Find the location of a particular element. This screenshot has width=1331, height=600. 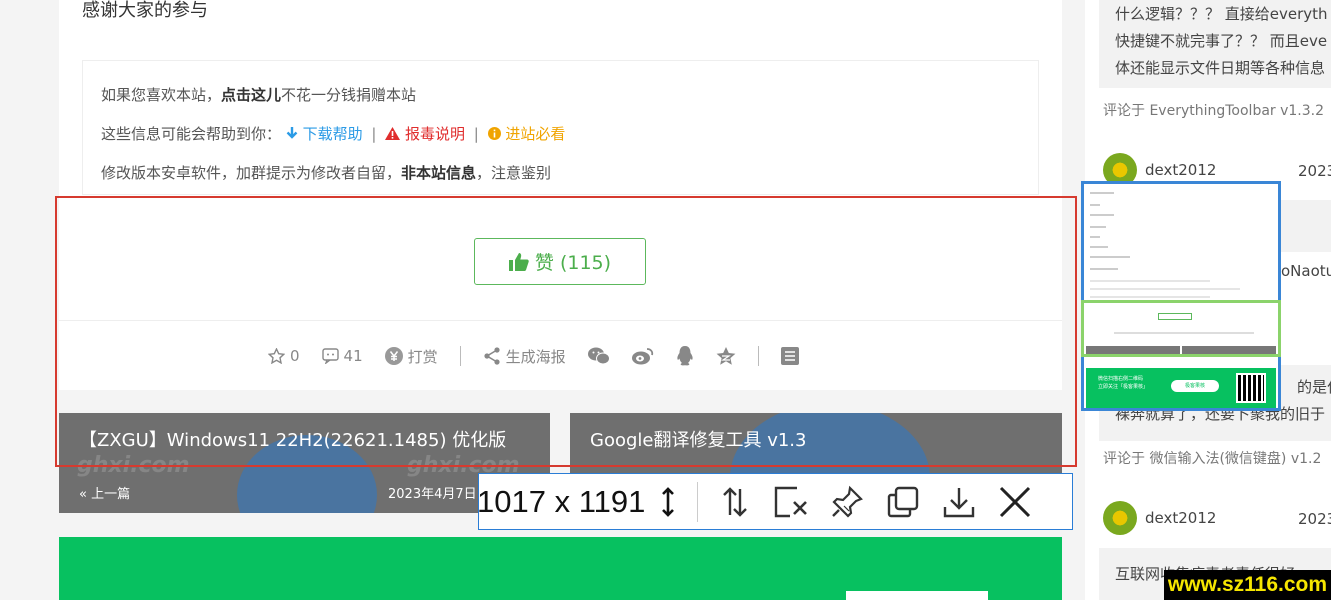

cancel-capture-button is located at coordinates (791, 502).